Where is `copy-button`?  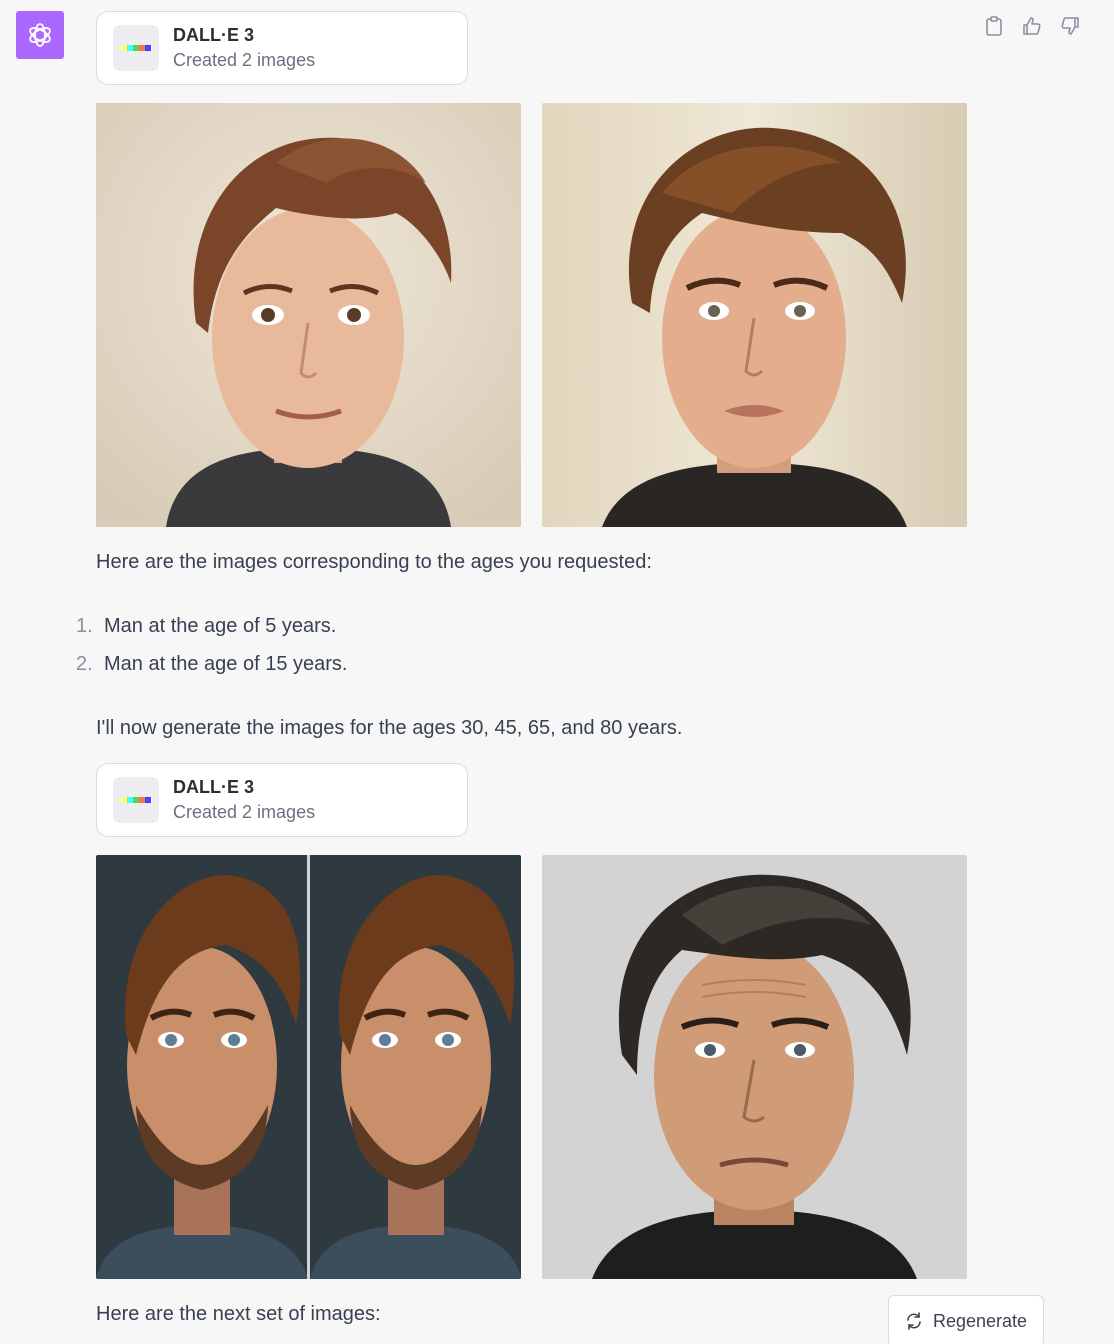
copy-button is located at coordinates (994, 26).